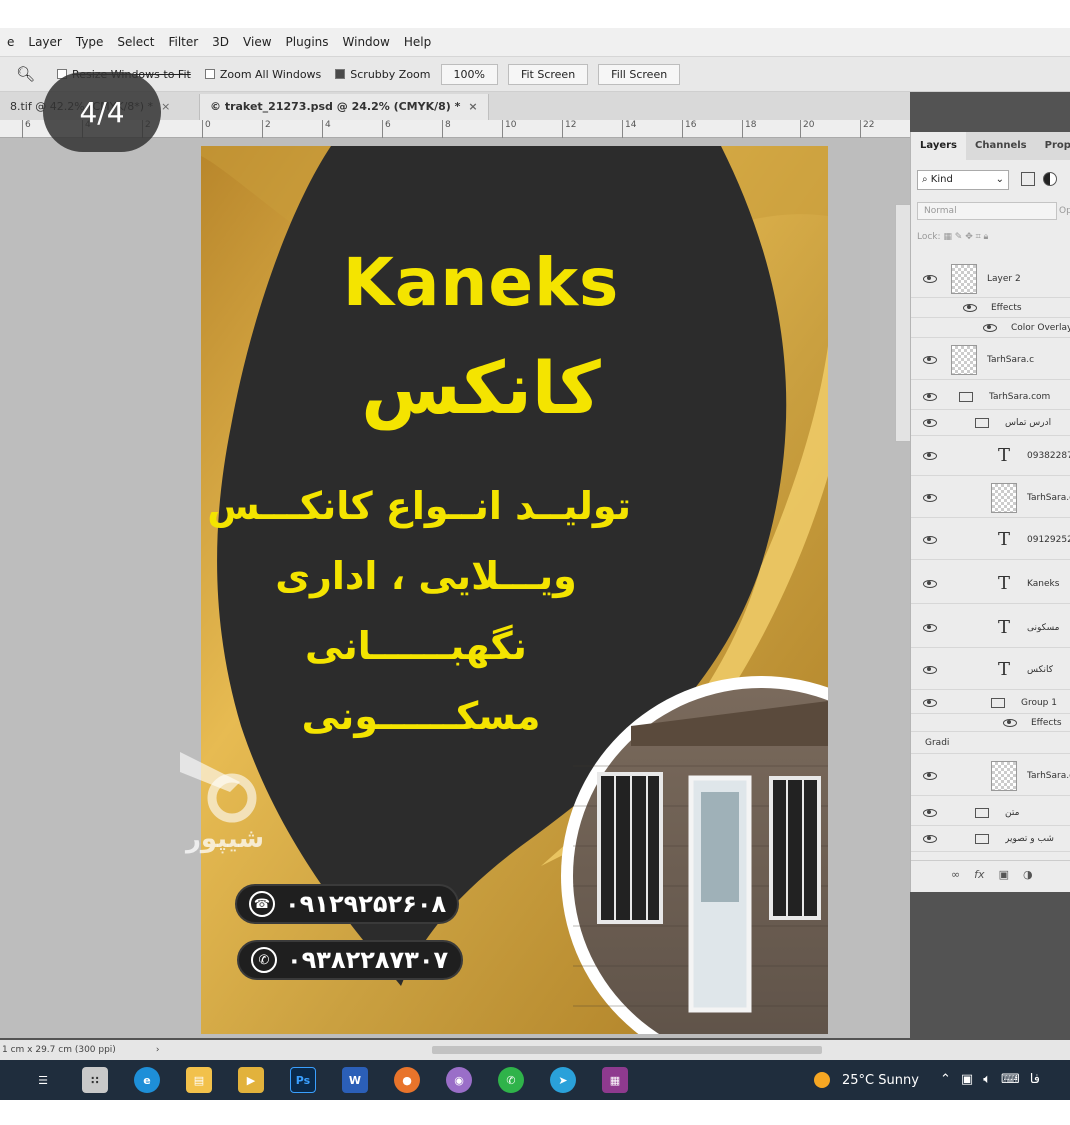  I want to click on fit-screen-button: Fit Screen, so click(548, 74).